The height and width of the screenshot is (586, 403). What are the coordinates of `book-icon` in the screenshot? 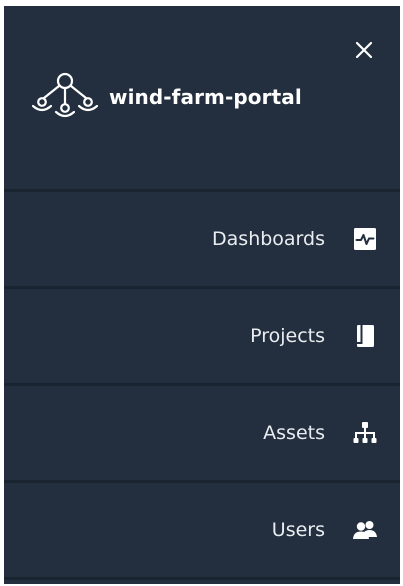 It's located at (365, 336).